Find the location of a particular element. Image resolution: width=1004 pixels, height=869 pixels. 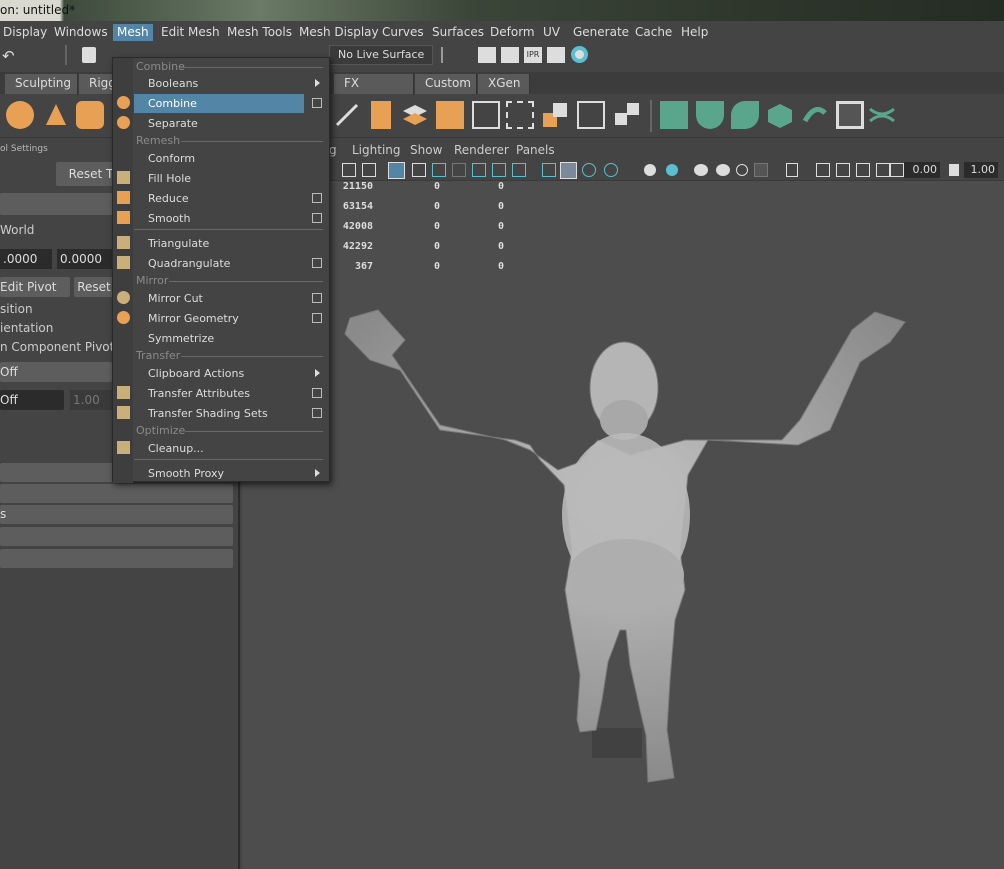

xray-joints-icon is located at coordinates (742, 170).